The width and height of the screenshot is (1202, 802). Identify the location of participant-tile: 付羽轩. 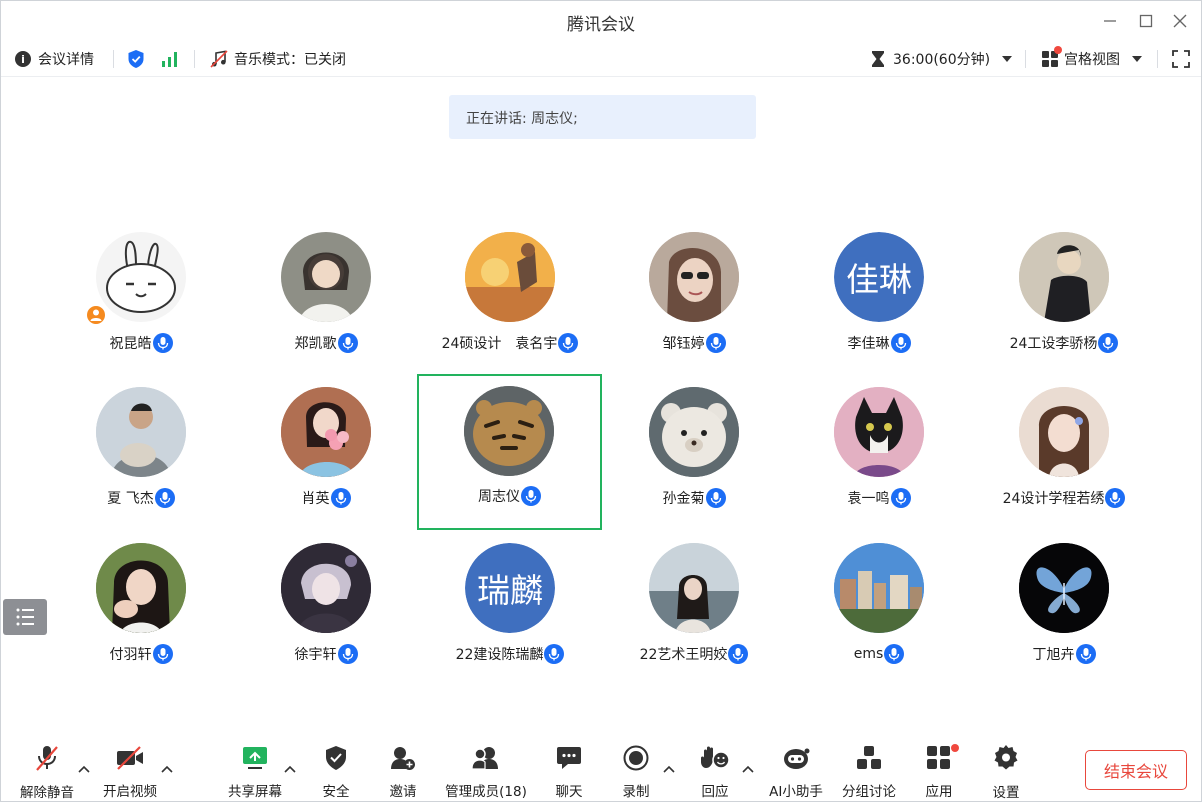
(141, 609).